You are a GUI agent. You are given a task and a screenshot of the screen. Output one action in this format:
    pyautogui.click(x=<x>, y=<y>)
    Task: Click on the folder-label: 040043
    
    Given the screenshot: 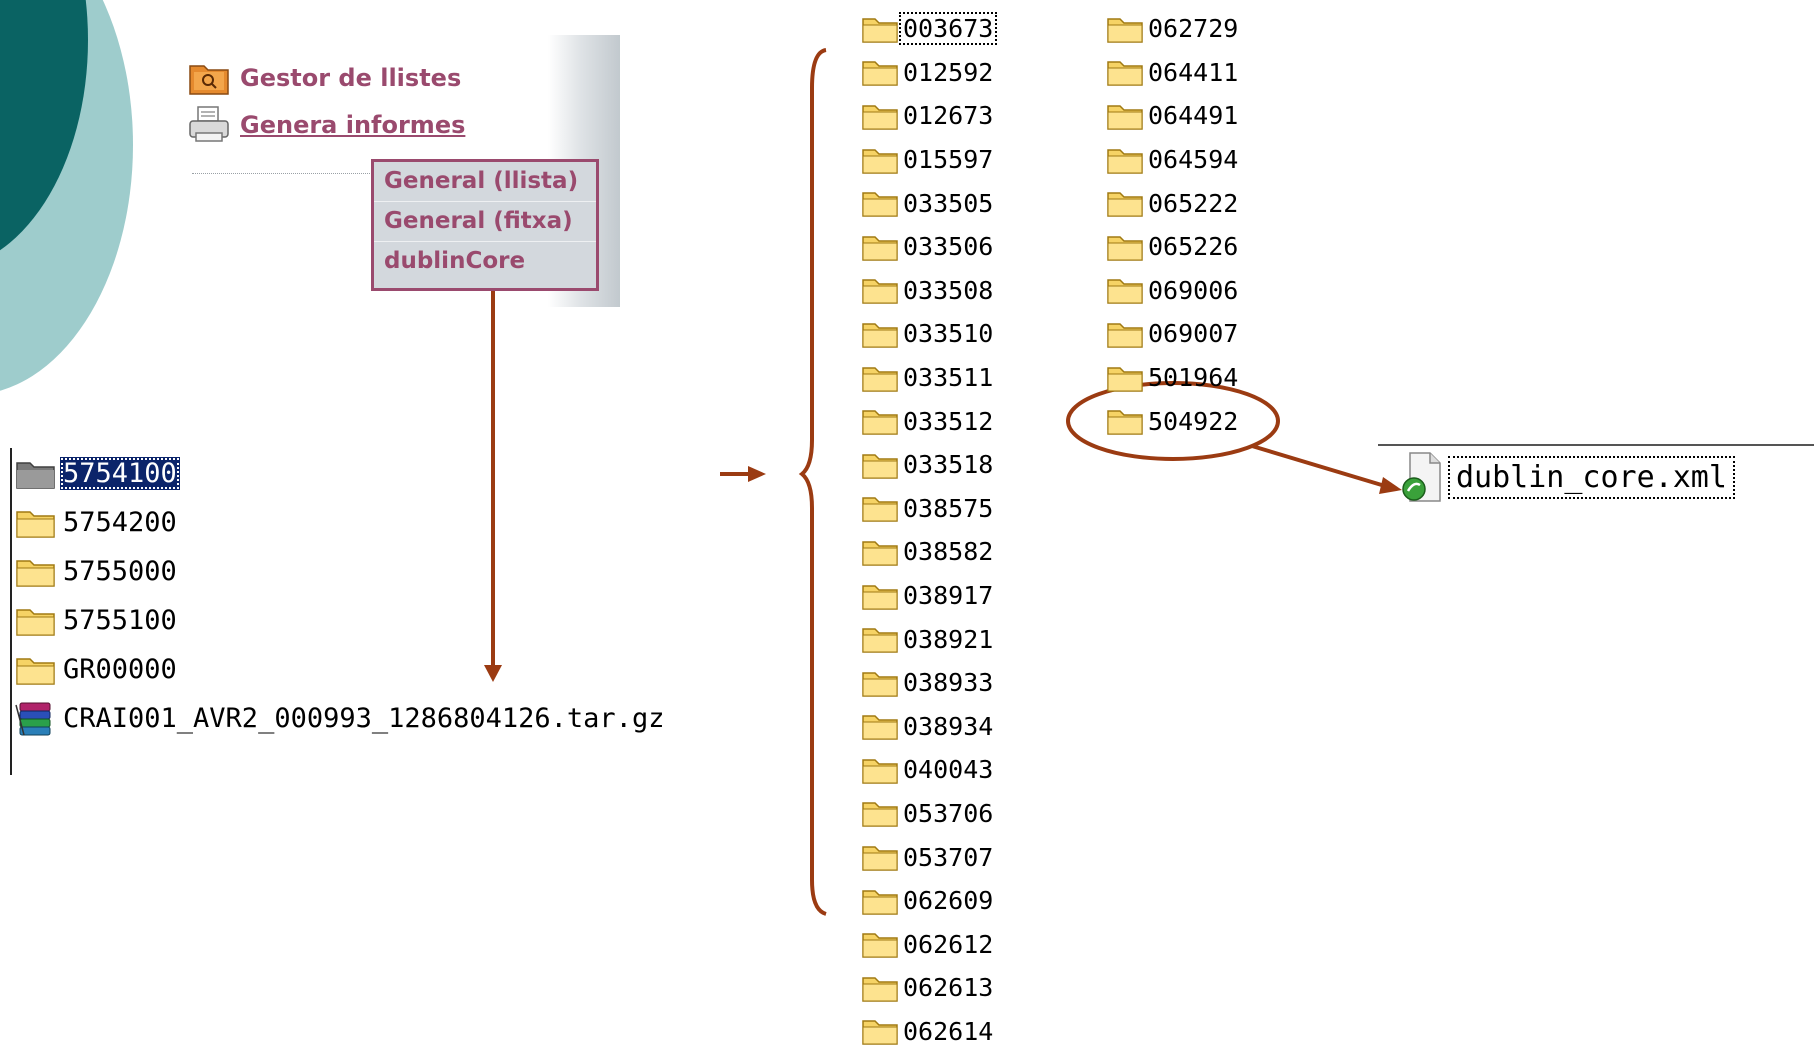 What is the action you would take?
    pyautogui.click(x=948, y=770)
    